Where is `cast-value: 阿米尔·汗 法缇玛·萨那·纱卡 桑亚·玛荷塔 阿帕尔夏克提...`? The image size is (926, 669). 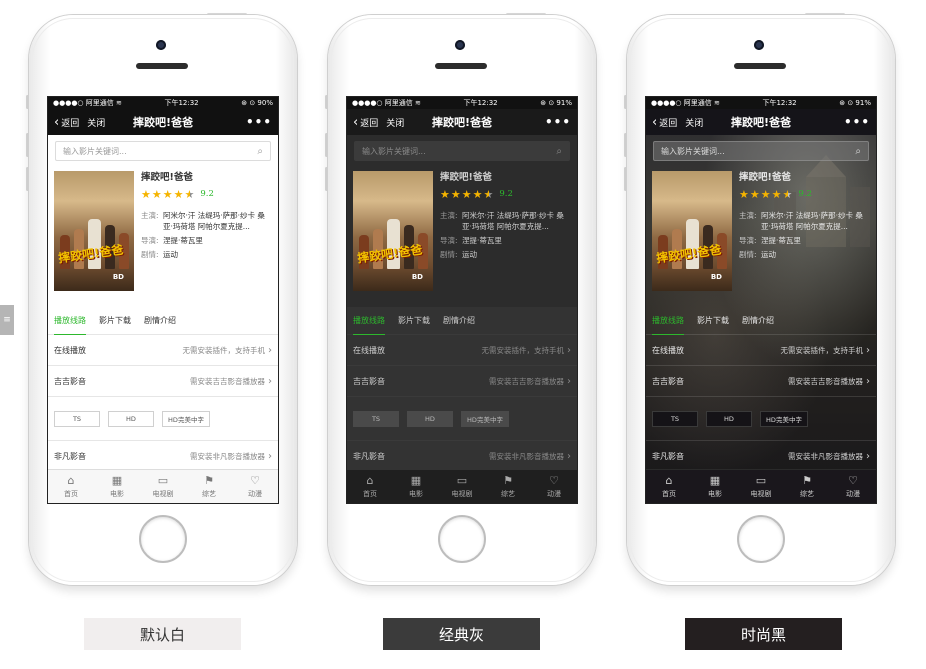 cast-value: 阿米尔·汗 法缇玛·萨那·纱卡 桑亚·玛荷塔 阿帕尔夏克提... is located at coordinates (214, 221).